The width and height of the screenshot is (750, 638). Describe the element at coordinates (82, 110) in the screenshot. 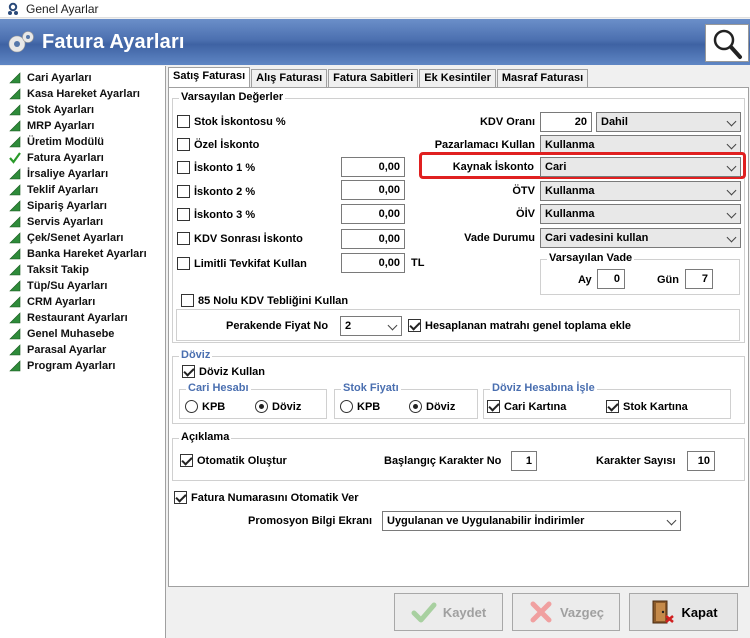

I see `sidebar-item: Stok Ayarları` at that location.